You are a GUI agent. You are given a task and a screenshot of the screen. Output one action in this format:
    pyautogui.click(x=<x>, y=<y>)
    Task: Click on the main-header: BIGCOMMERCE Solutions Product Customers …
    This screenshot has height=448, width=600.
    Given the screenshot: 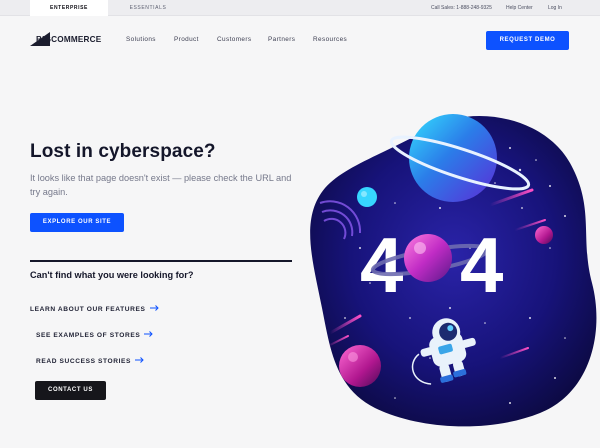 What is the action you would take?
    pyautogui.click(x=300, y=40)
    